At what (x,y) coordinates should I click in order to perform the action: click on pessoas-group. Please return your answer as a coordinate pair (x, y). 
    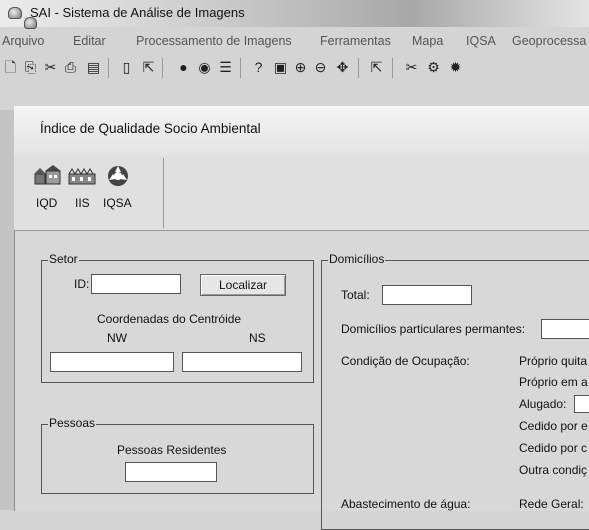
    Looking at the image, I should click on (177, 459).